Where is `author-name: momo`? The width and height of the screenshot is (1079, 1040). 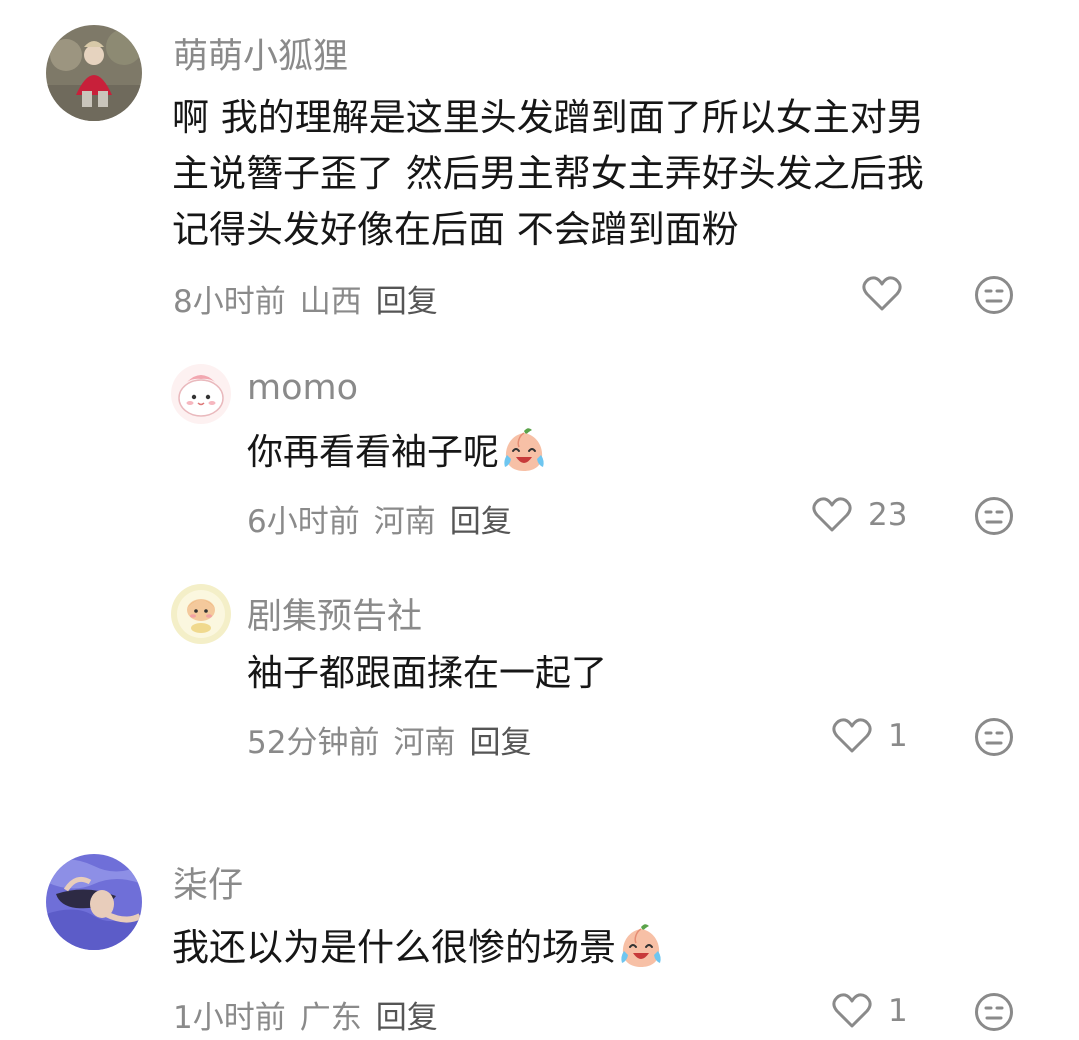
author-name: momo is located at coordinates (302, 388).